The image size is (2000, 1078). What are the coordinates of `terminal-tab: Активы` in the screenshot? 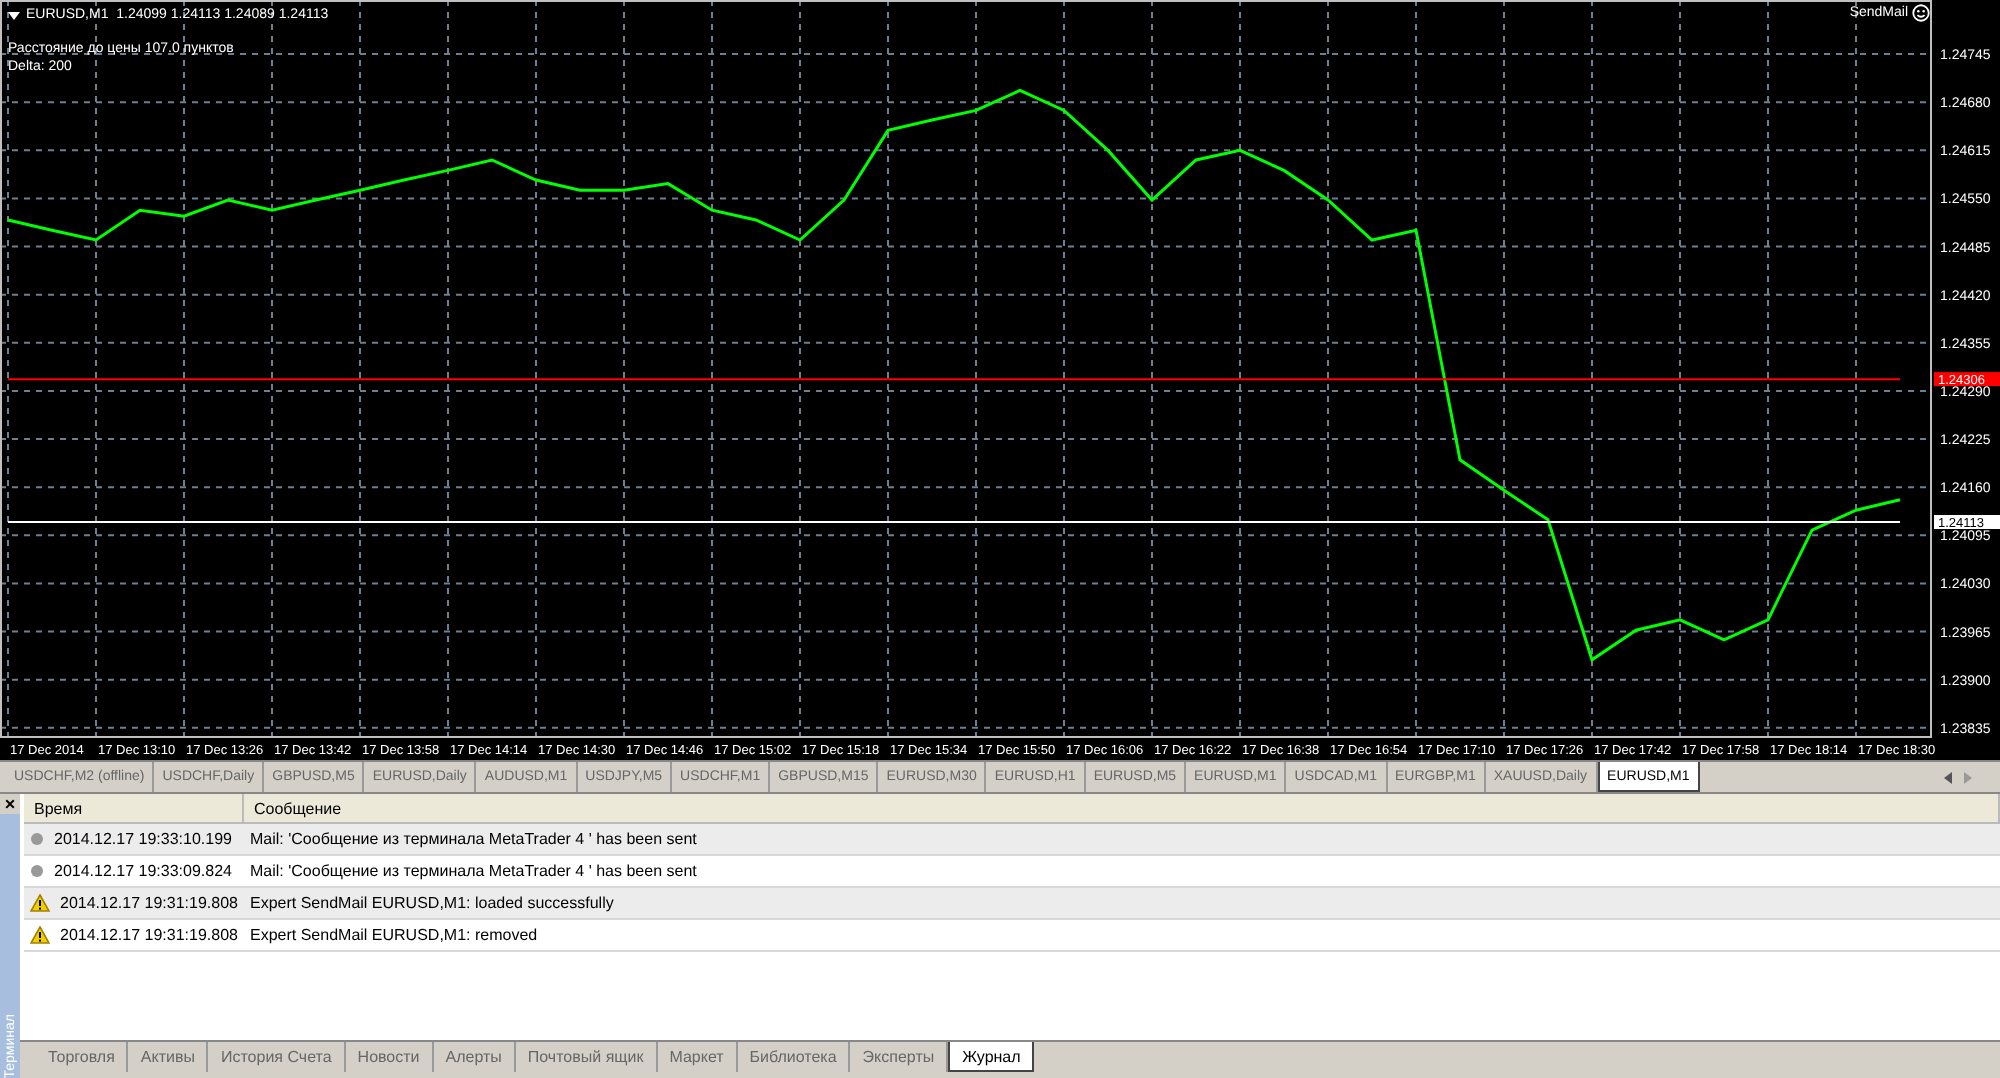 It's located at (168, 1057).